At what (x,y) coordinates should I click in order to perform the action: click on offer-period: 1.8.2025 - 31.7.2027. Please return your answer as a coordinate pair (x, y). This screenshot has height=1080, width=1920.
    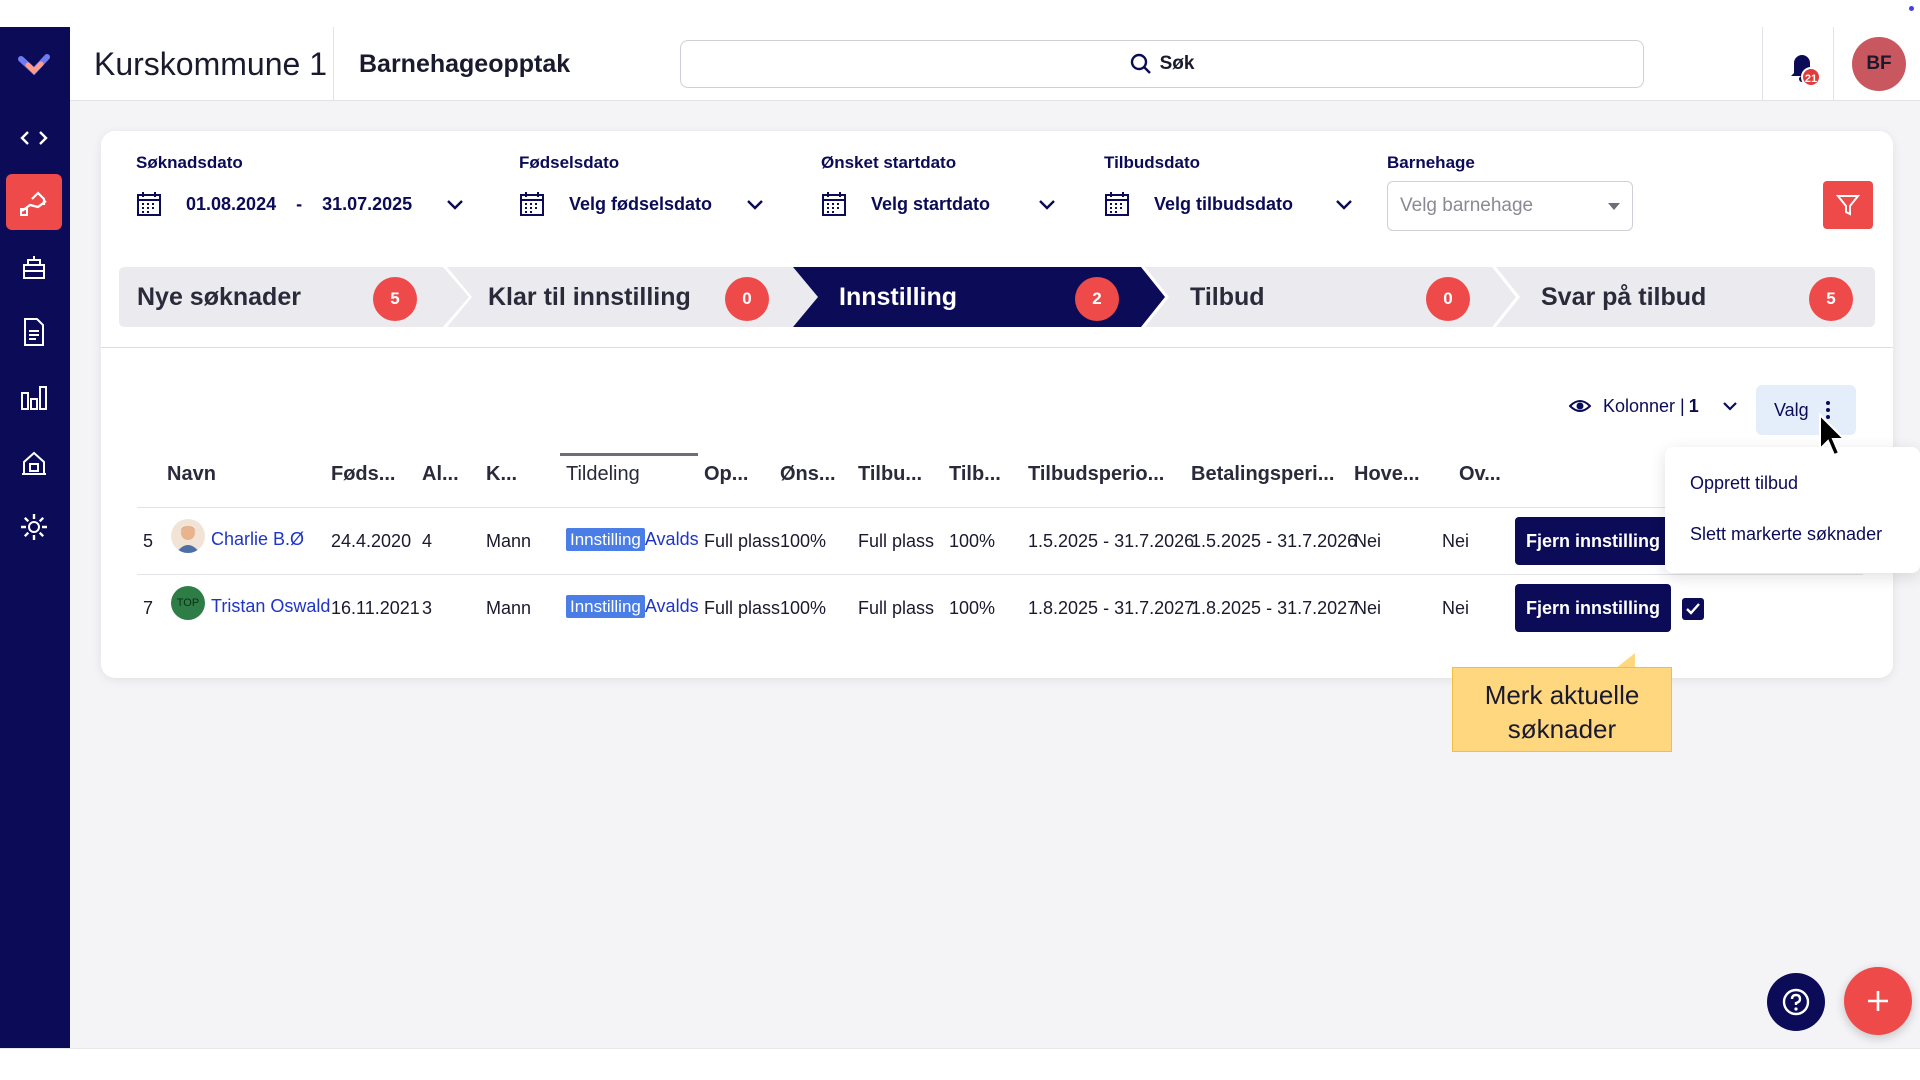
    Looking at the image, I should click on (1111, 608).